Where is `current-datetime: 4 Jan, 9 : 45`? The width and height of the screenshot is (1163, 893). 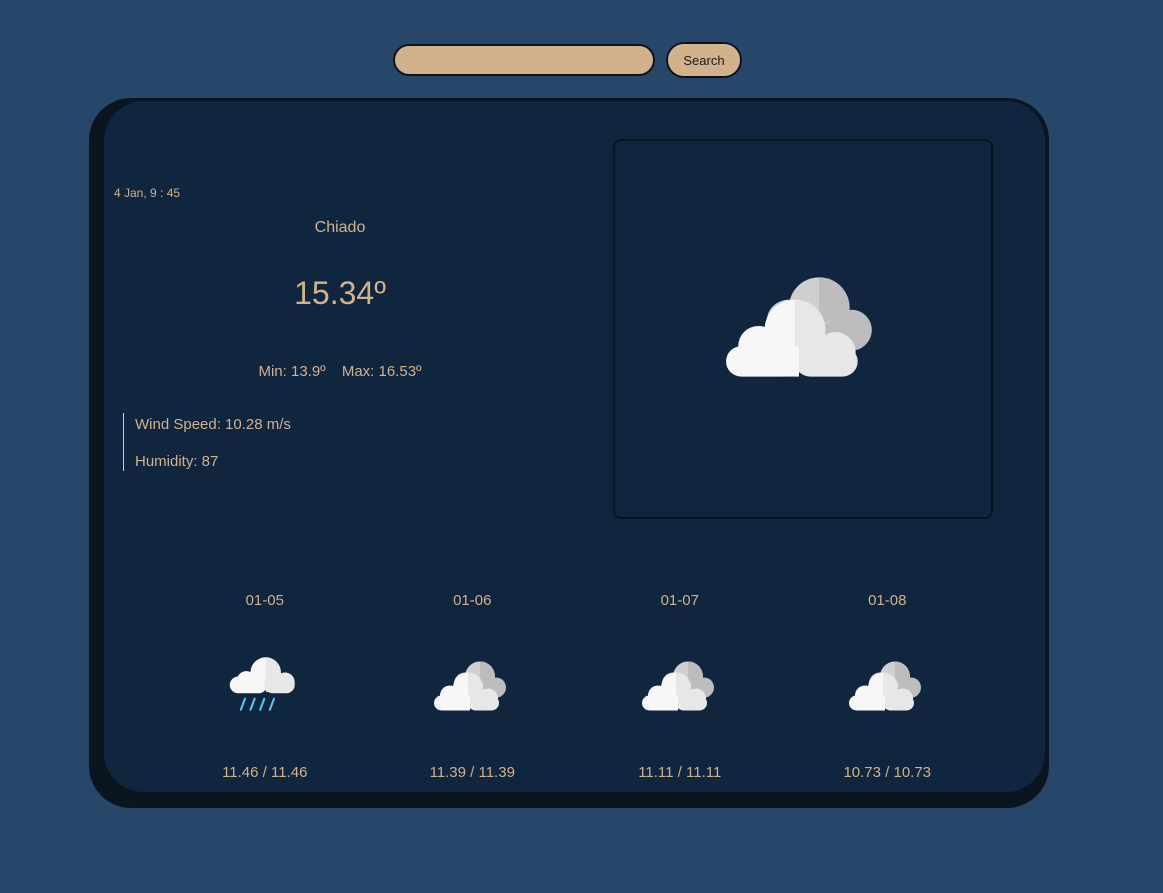
current-datetime: 4 Jan, 9 : 45 is located at coordinates (147, 193).